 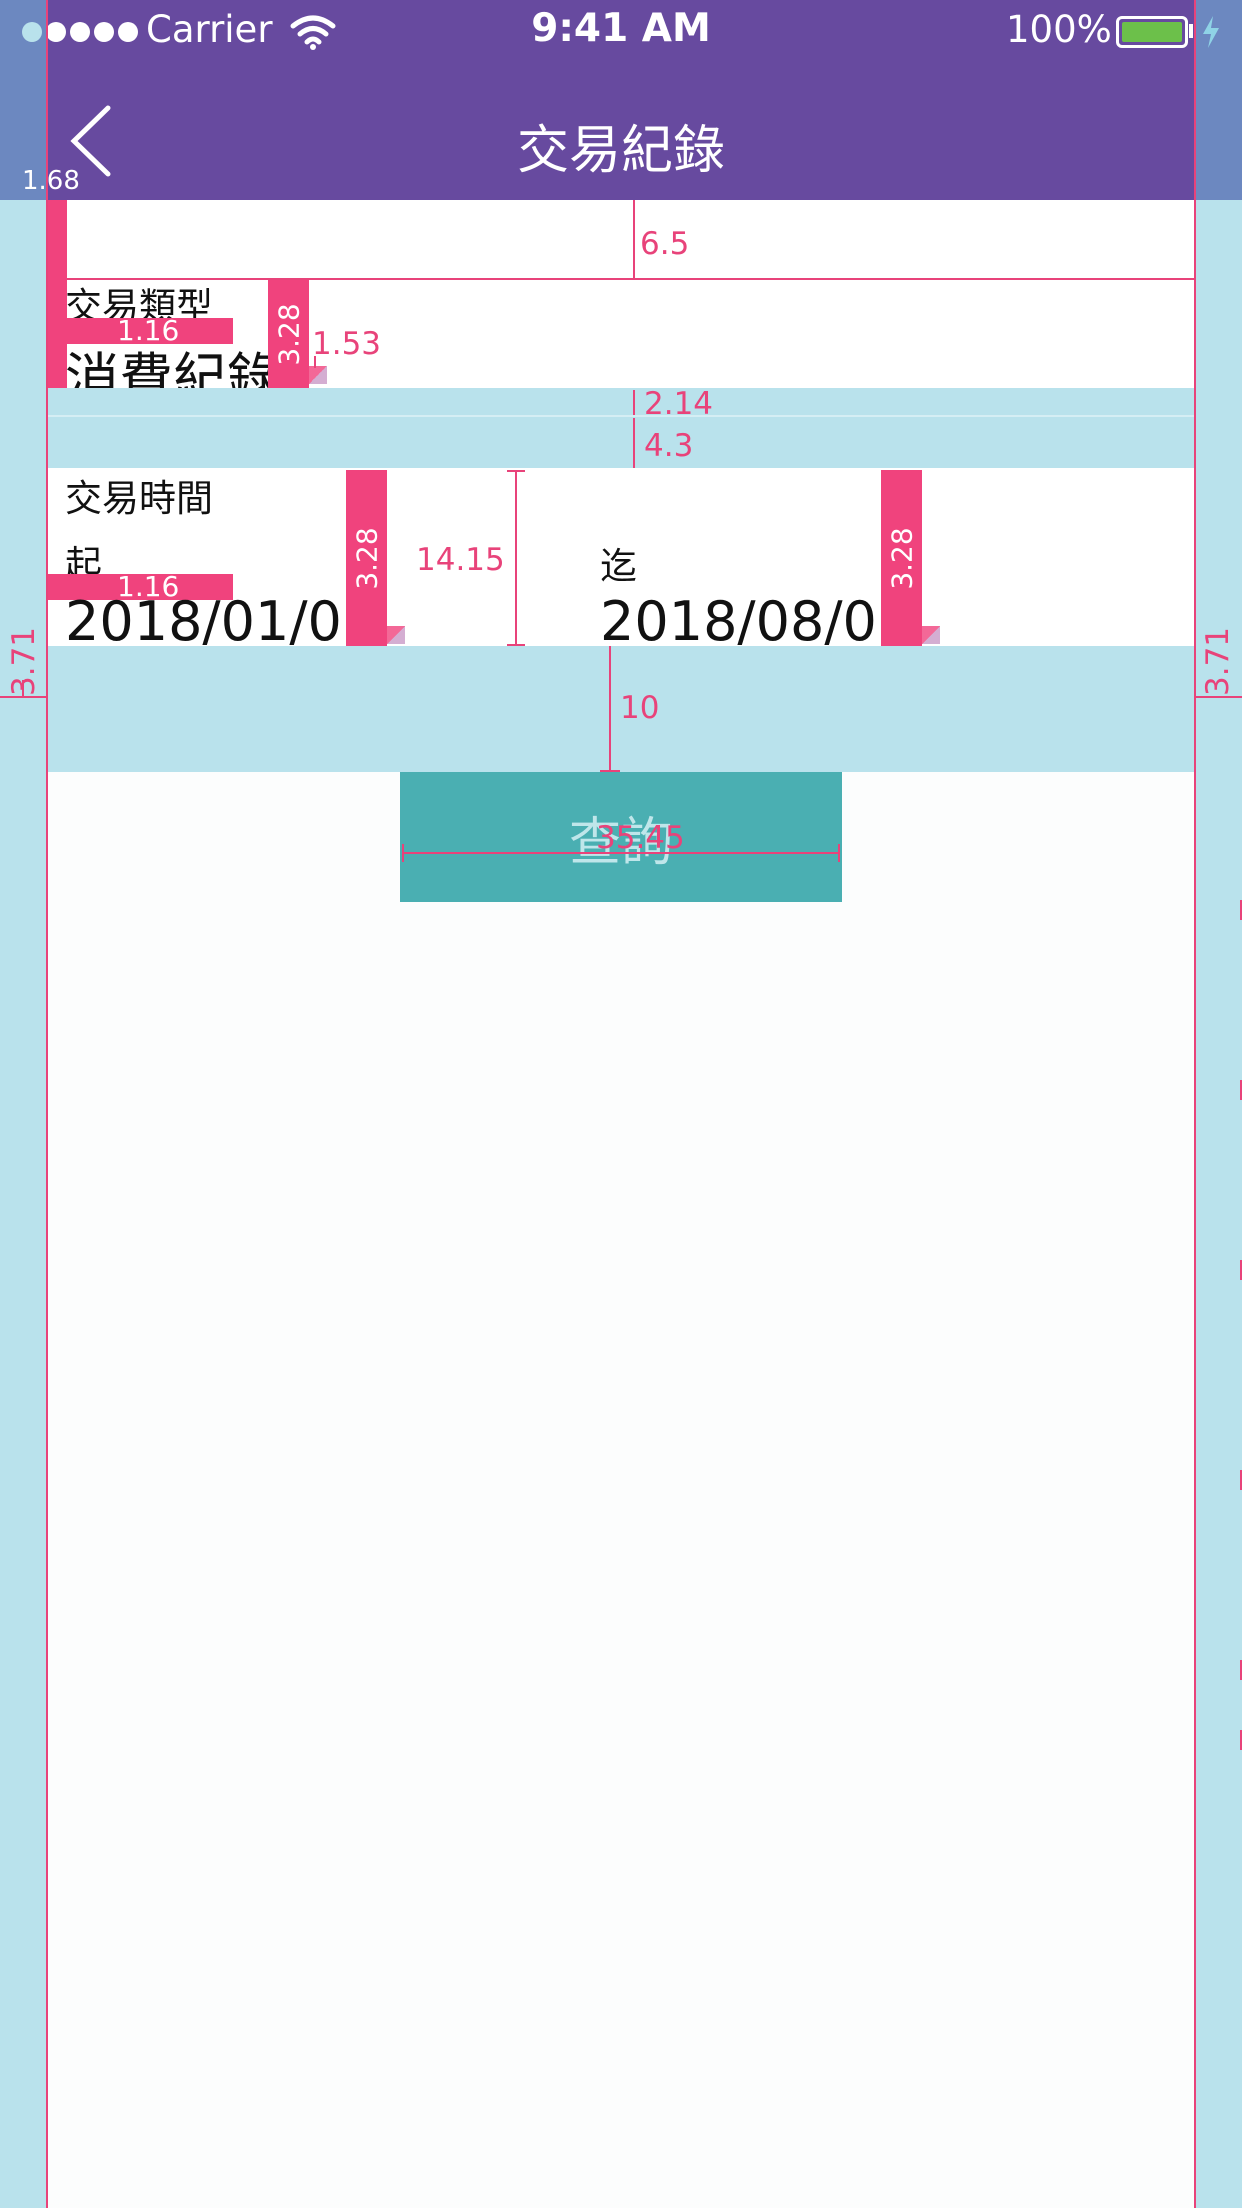 I want to click on annotation-gap-2-14-line, so click(x=634, y=402).